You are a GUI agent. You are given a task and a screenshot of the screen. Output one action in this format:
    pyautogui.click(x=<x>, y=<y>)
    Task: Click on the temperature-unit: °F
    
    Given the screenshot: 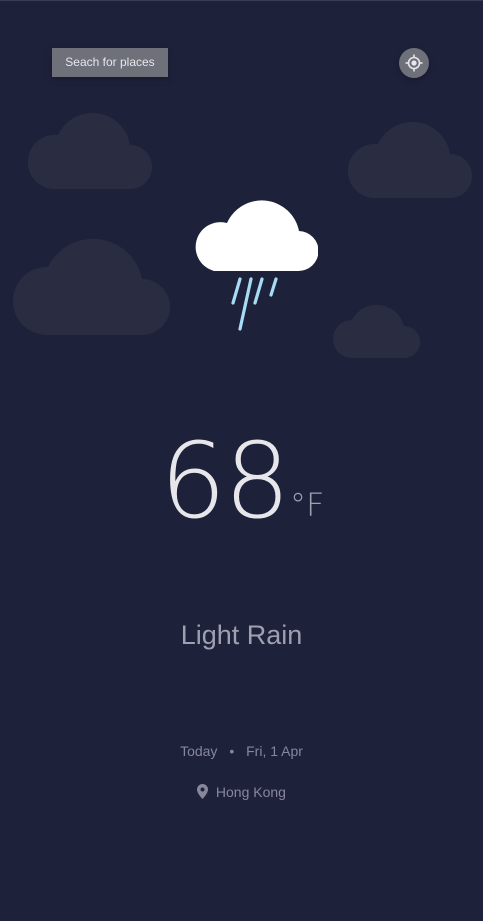 What is the action you would take?
    pyautogui.click(x=307, y=505)
    